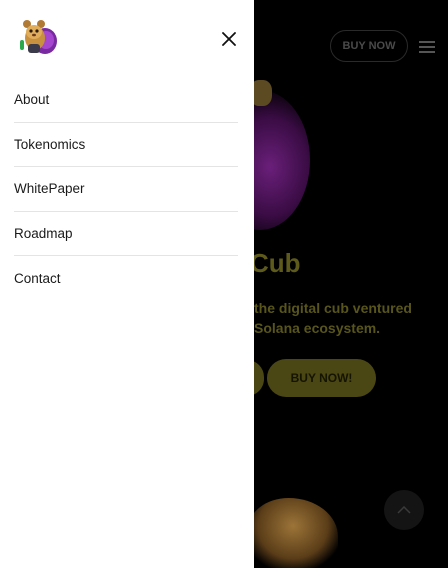 Image resolution: width=448 pixels, height=568 pixels. Describe the element at coordinates (126, 234) in the screenshot. I see `menu-item-roadmap: Roadmap` at that location.